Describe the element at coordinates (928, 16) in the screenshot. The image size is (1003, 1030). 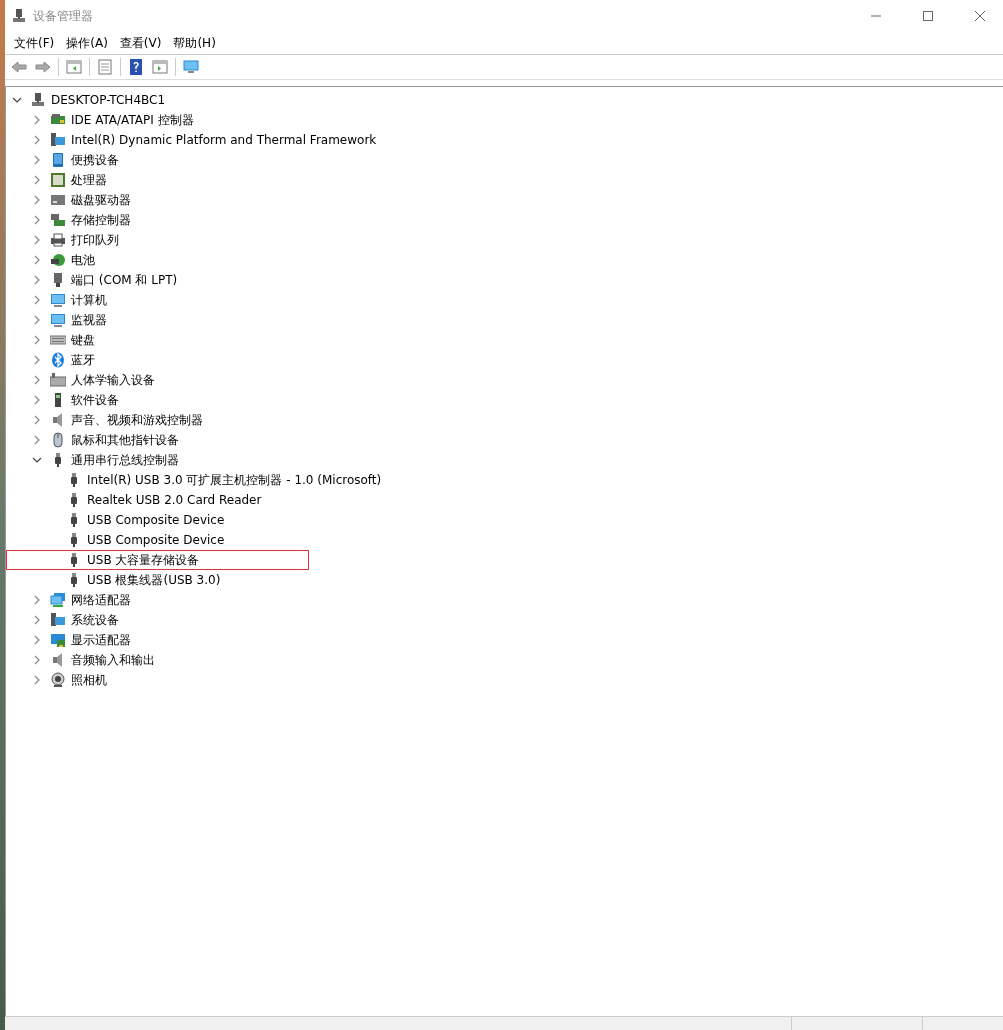
I see `maximize-icon` at that location.